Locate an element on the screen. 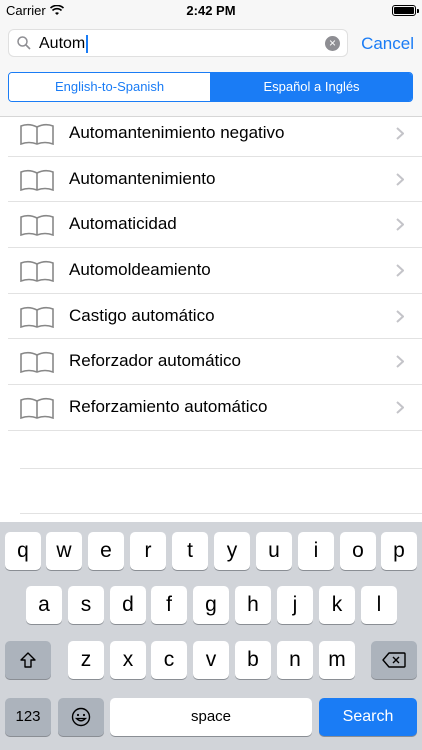 This screenshot has width=422, height=750. search-button: Search is located at coordinates (368, 717).